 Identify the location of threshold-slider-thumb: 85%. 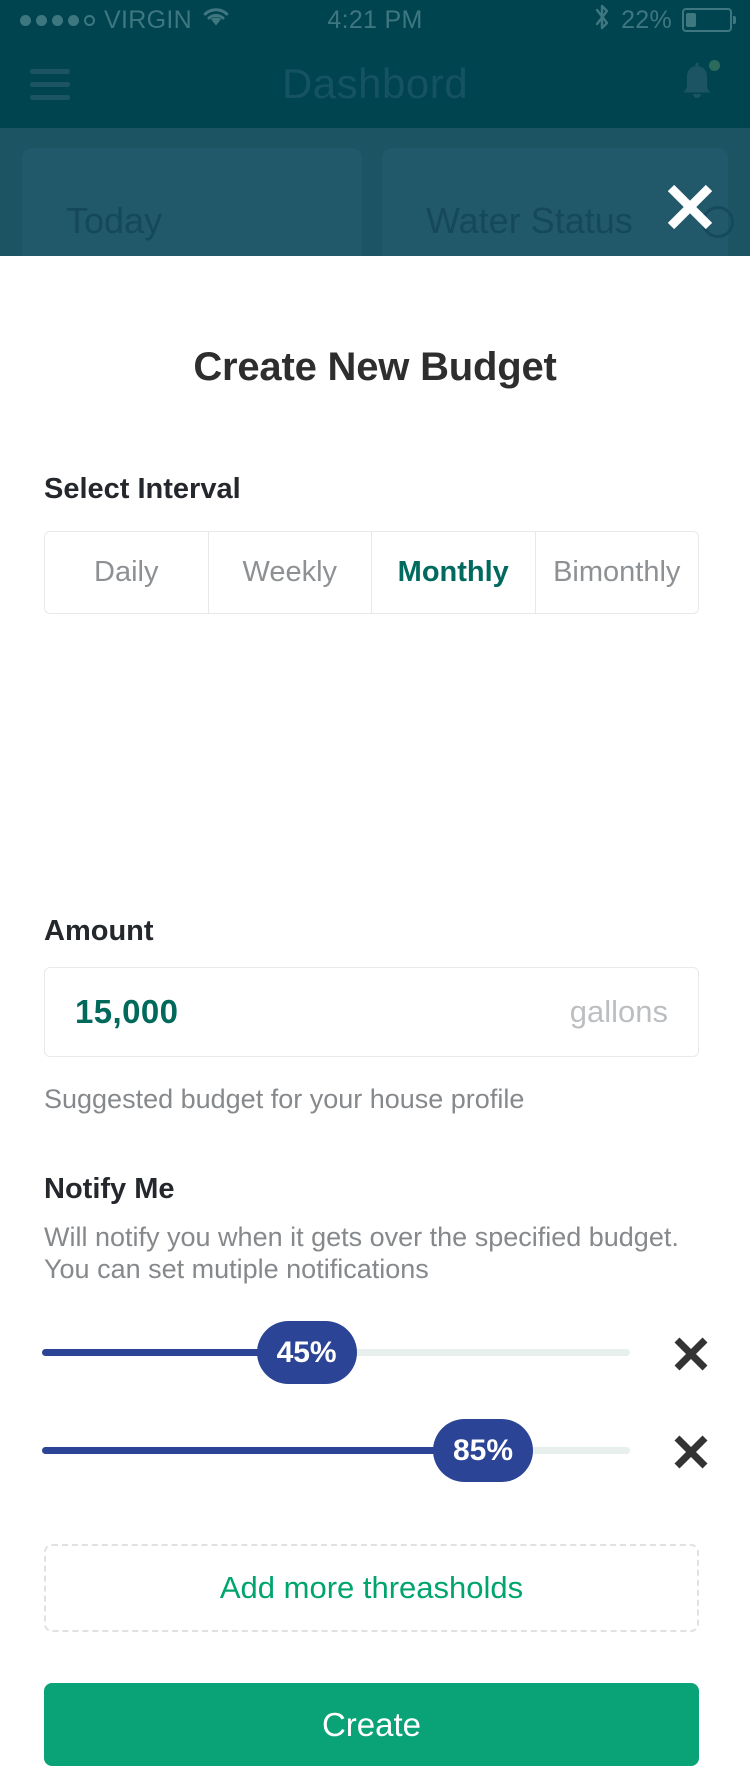
(483, 1450).